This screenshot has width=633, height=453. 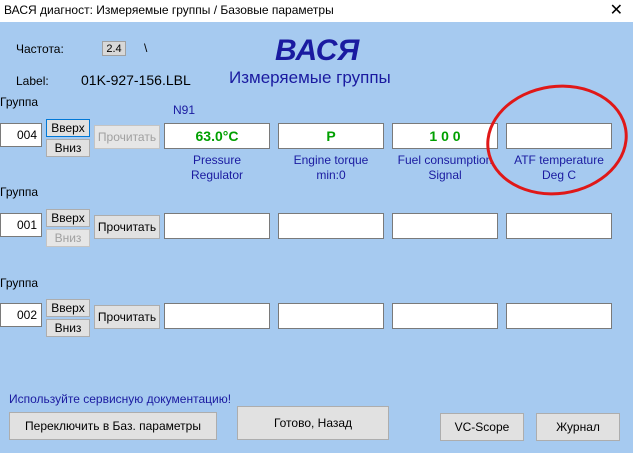 What do you see at coordinates (331, 175) in the screenshot?
I see `caption-line: min:0` at bounding box center [331, 175].